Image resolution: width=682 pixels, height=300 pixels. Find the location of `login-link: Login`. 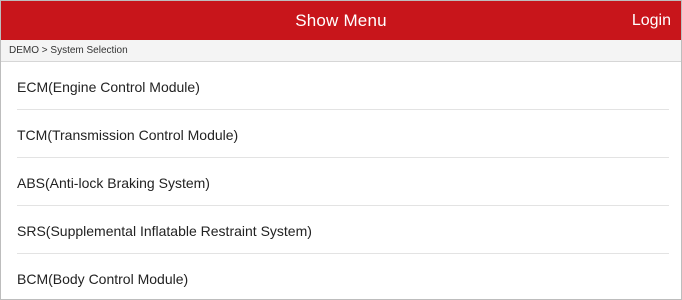

login-link: Login is located at coordinates (651, 20).